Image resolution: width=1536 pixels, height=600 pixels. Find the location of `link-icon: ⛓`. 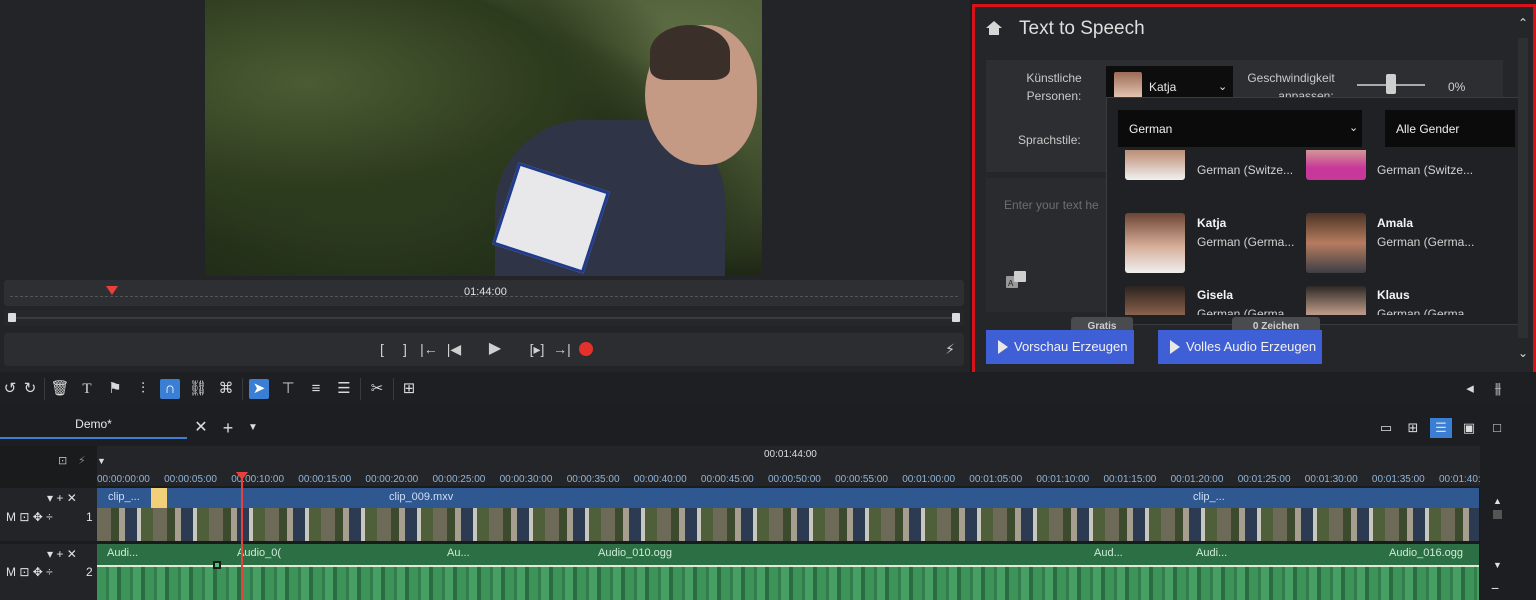

link-icon: ⛓ is located at coordinates (198, 389).